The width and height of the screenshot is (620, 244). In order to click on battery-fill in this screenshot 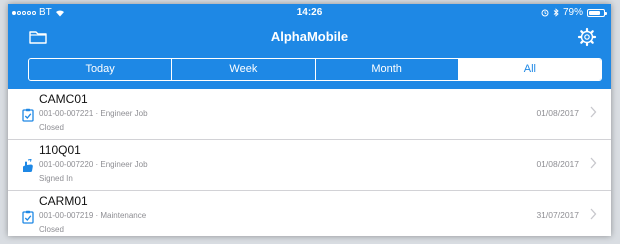, I will do `click(594, 12)`.